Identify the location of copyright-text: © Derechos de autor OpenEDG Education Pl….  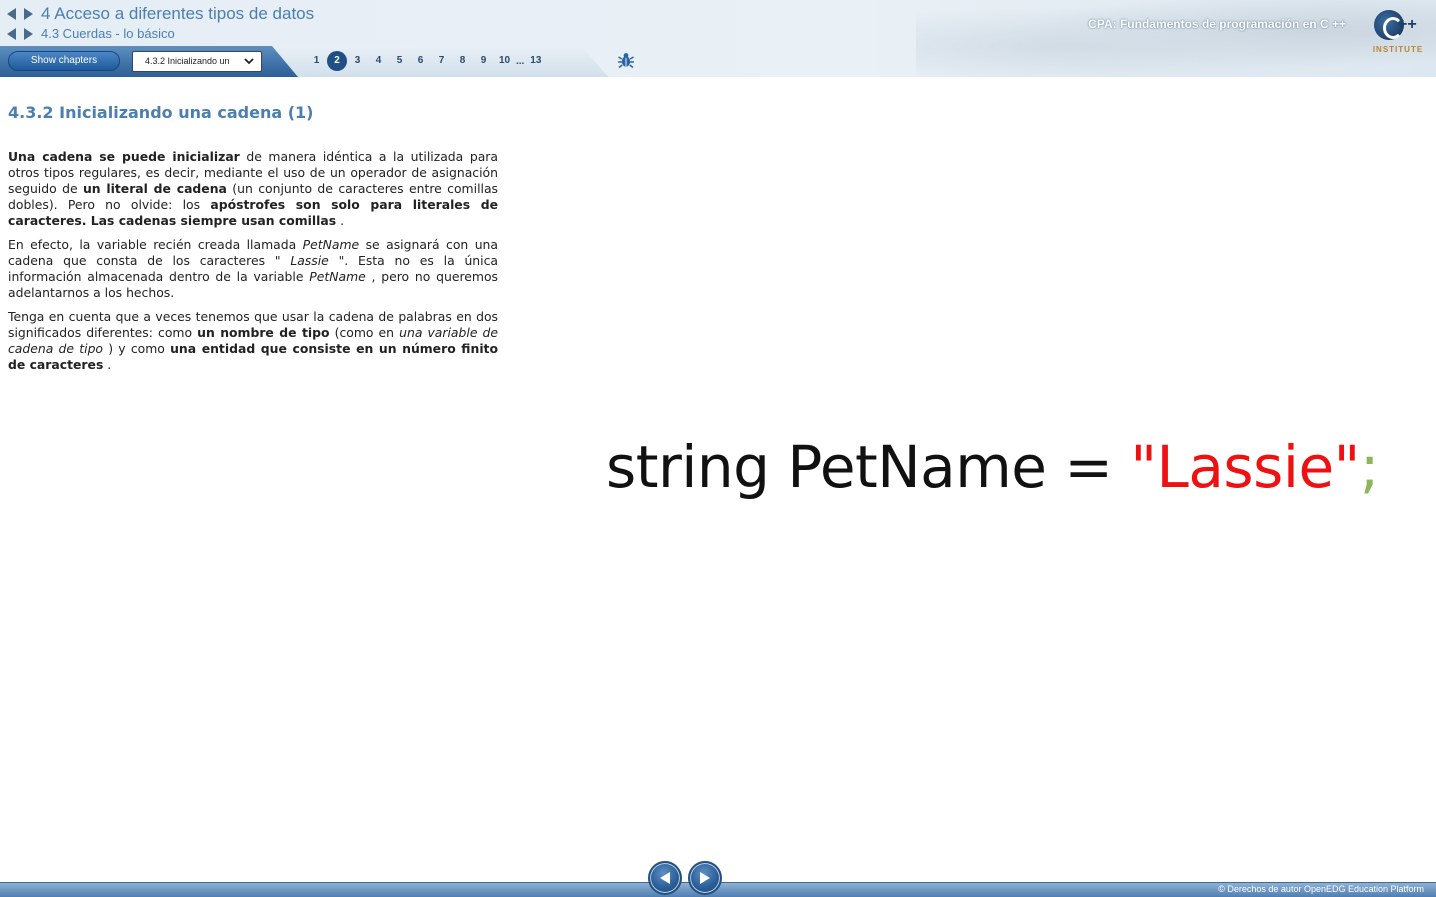
(1321, 889).